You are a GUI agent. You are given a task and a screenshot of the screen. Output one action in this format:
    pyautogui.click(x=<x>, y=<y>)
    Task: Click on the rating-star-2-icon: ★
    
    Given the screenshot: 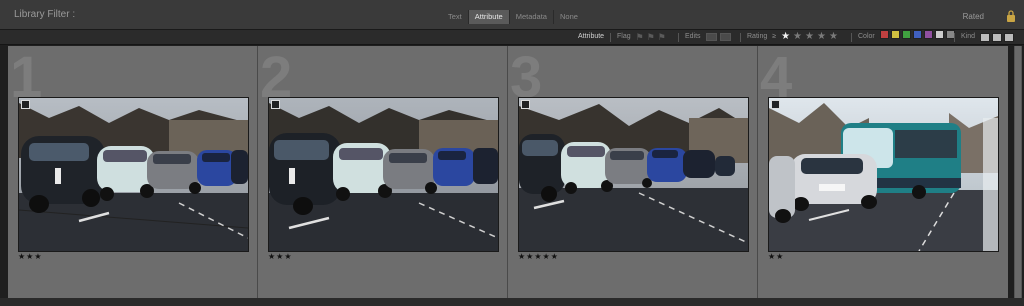 What is the action you would take?
    pyautogui.click(x=797, y=37)
    